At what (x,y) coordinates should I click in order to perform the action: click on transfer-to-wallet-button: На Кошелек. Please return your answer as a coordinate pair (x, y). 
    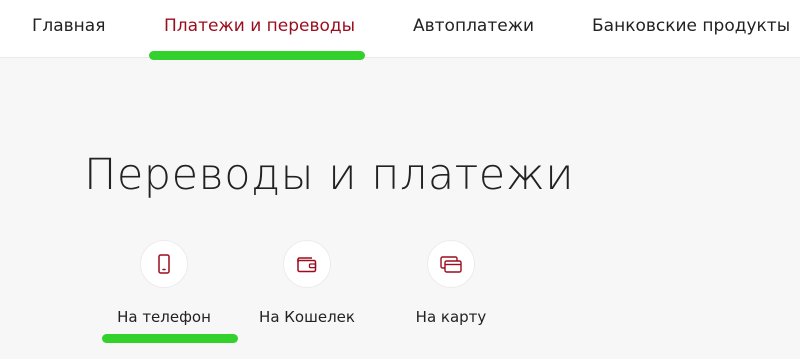
    Looking at the image, I should click on (307, 283).